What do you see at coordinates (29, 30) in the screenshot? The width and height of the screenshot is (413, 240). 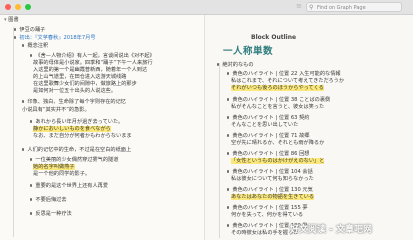 I see `list-item: 伊豆の踊子` at bounding box center [29, 30].